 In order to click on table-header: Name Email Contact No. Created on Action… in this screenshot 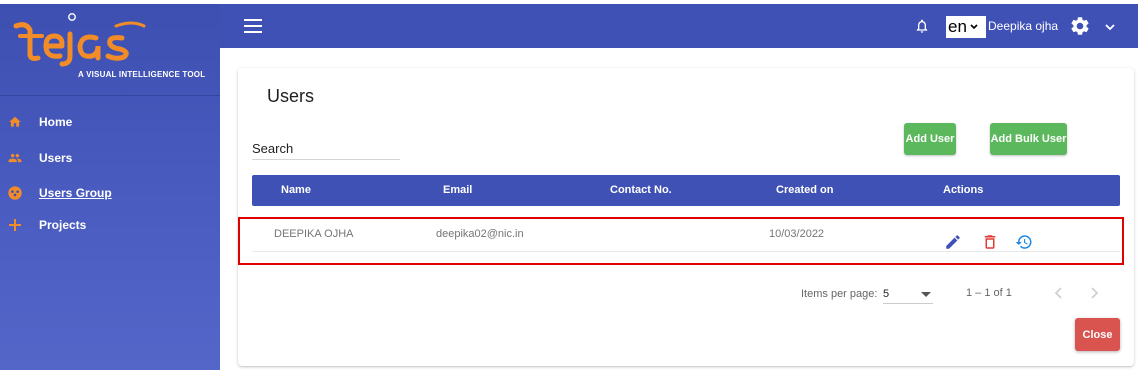, I will do `click(686, 190)`.